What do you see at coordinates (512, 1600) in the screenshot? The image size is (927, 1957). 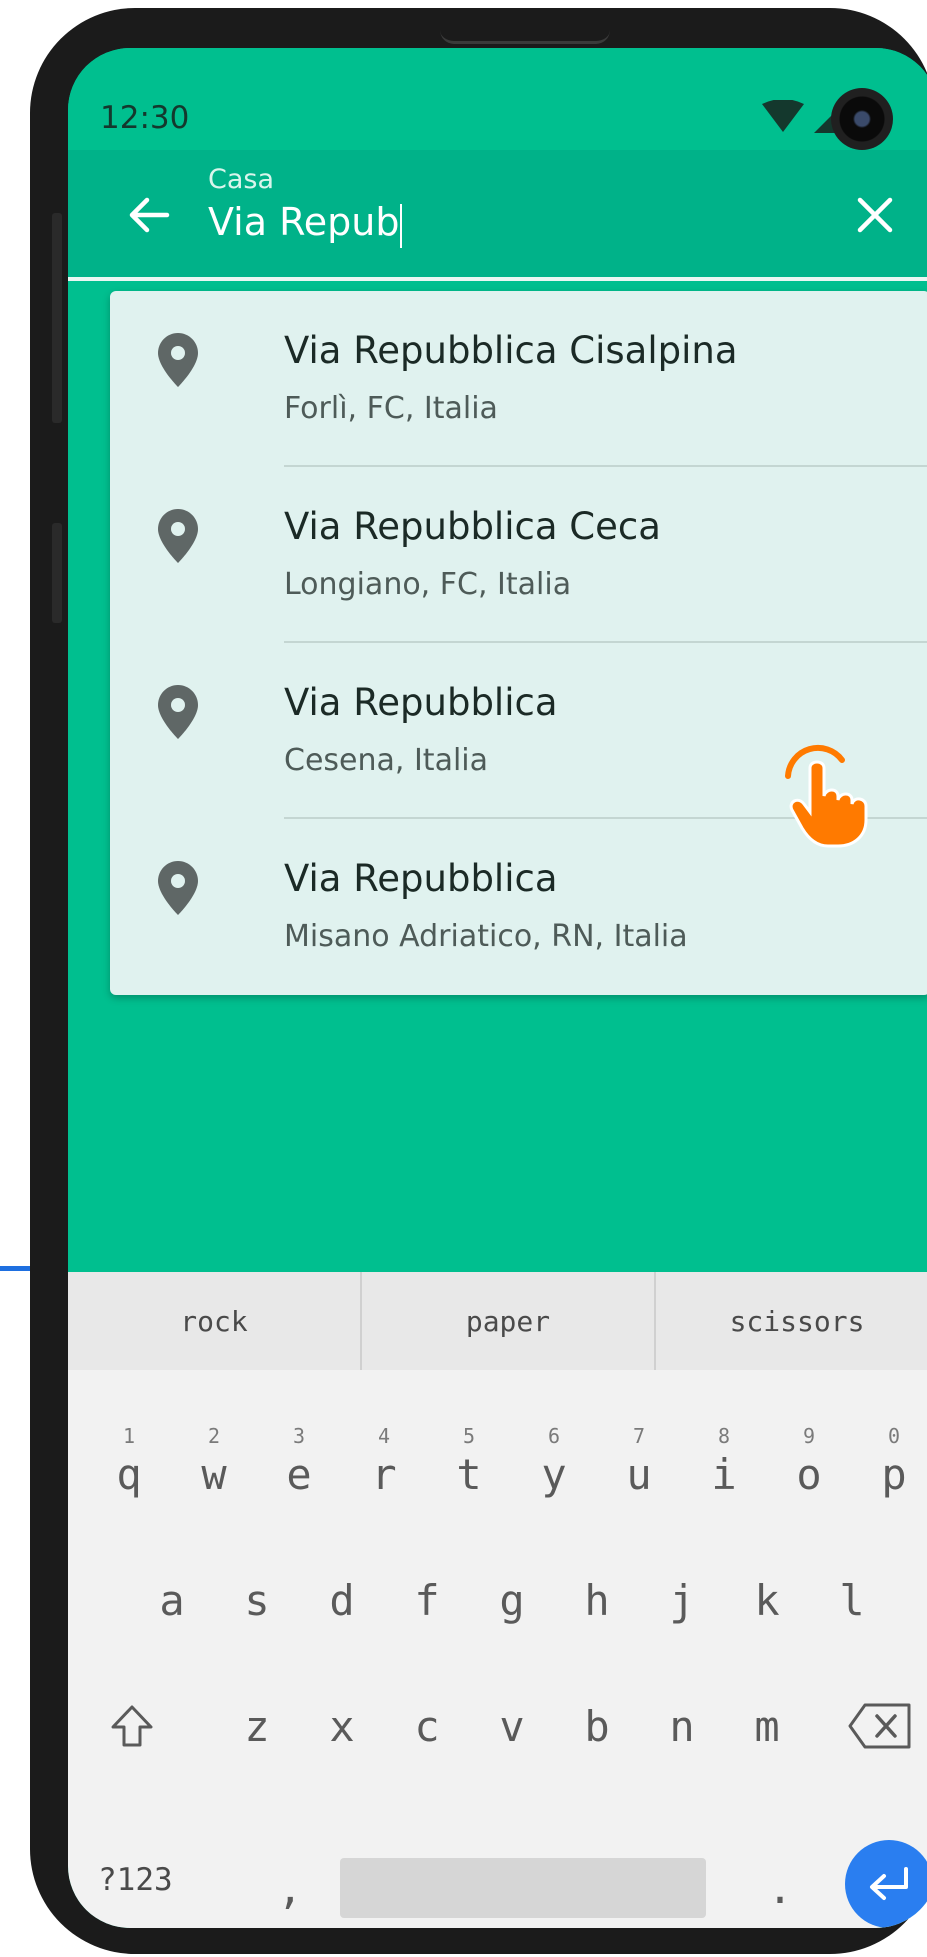 I see `key-g: g` at bounding box center [512, 1600].